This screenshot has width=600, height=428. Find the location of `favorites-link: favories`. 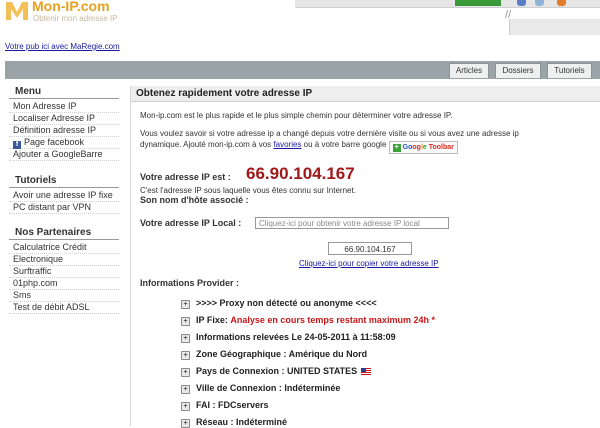

favorites-link: favories is located at coordinates (287, 144).